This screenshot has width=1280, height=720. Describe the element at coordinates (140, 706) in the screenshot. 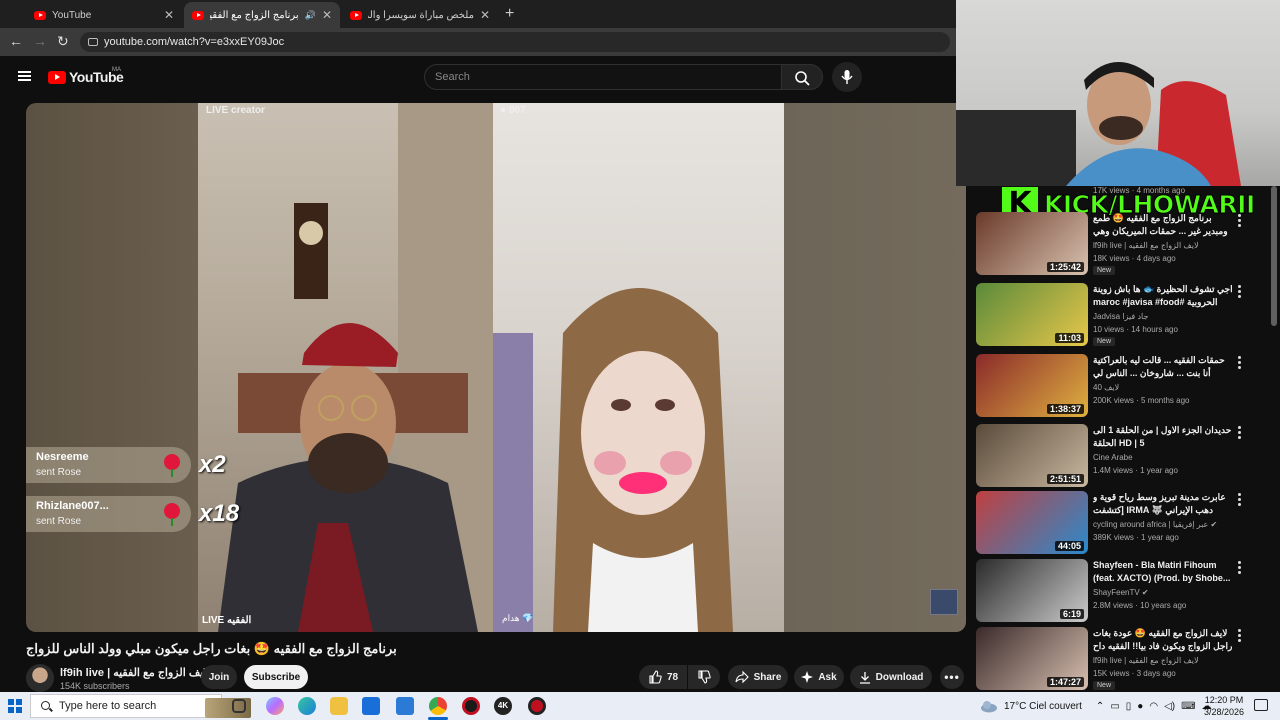

I see `taskbar-search-input: Type here to search` at that location.